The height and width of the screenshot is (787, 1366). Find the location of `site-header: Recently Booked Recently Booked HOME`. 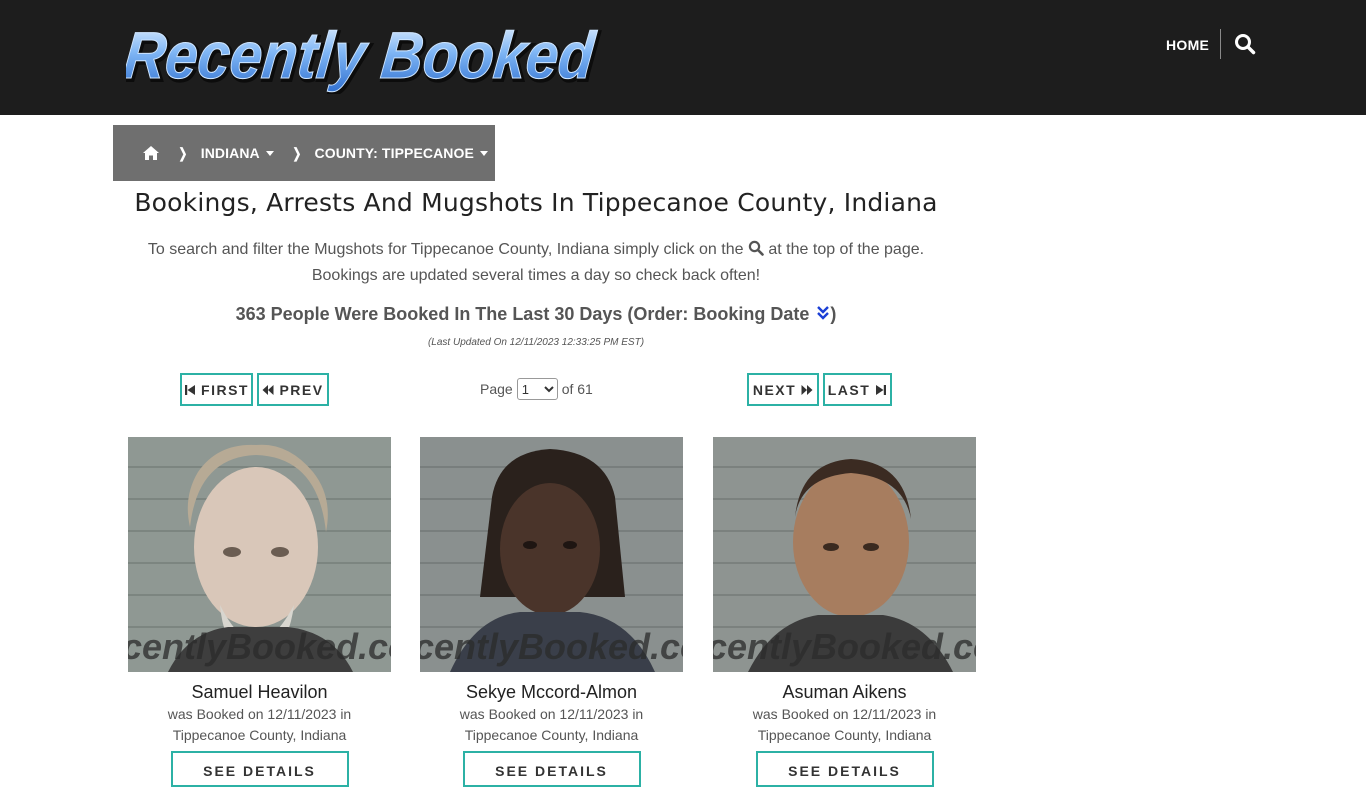

site-header: Recently Booked Recently Booked HOME is located at coordinates (683, 57).